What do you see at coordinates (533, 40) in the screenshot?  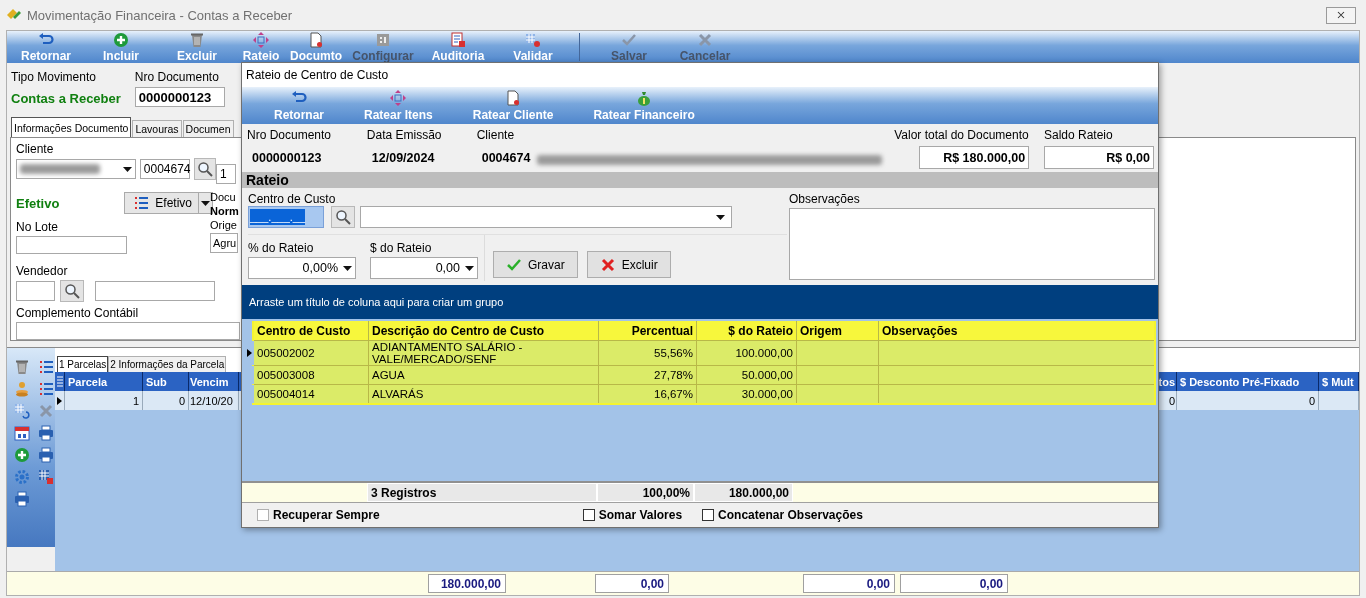 I see `grid-gear-icon` at bounding box center [533, 40].